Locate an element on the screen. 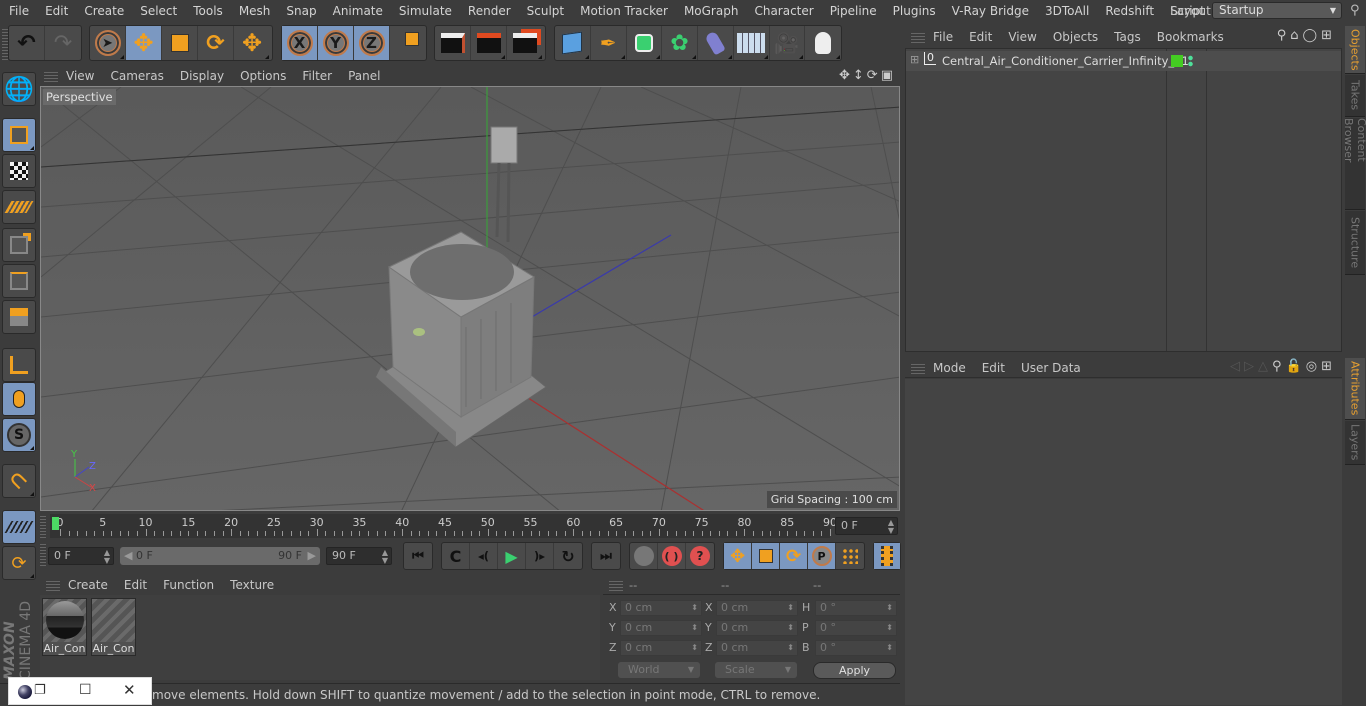 This screenshot has height=706, width=1366. viewport-menu-panel: Panel is located at coordinates (364, 76).